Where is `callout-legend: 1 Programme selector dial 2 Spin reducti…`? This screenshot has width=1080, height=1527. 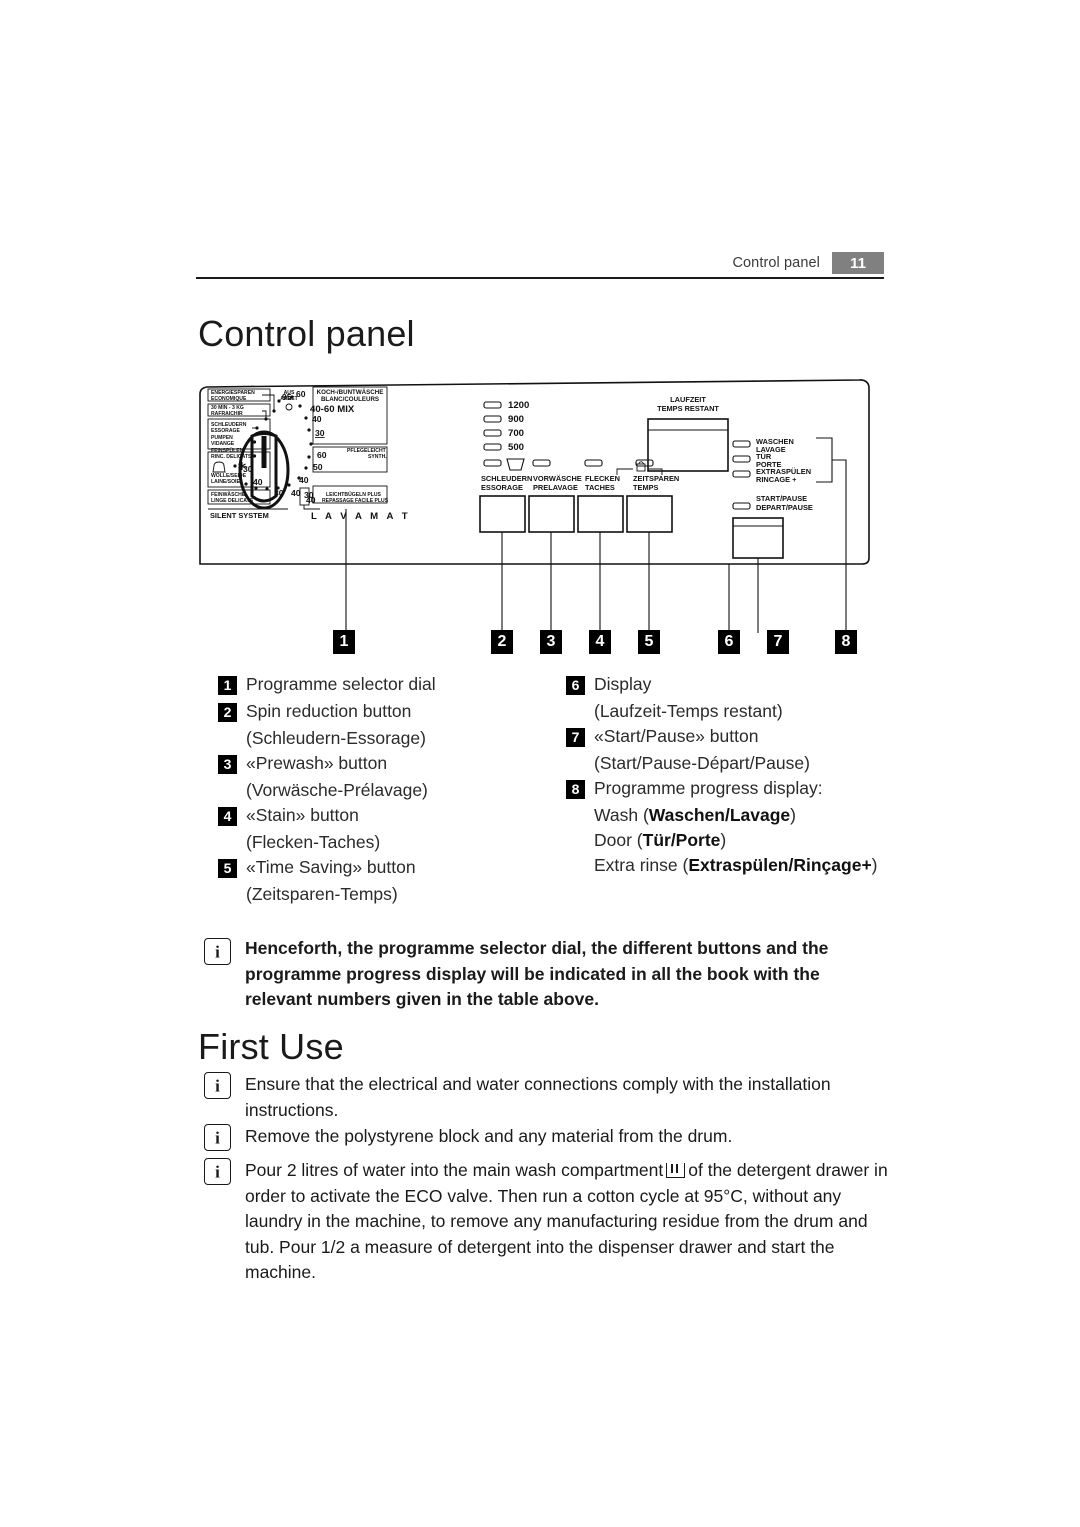
callout-legend: 1 Programme selector dial 2 Spin reducti… is located at coordinates (553, 789).